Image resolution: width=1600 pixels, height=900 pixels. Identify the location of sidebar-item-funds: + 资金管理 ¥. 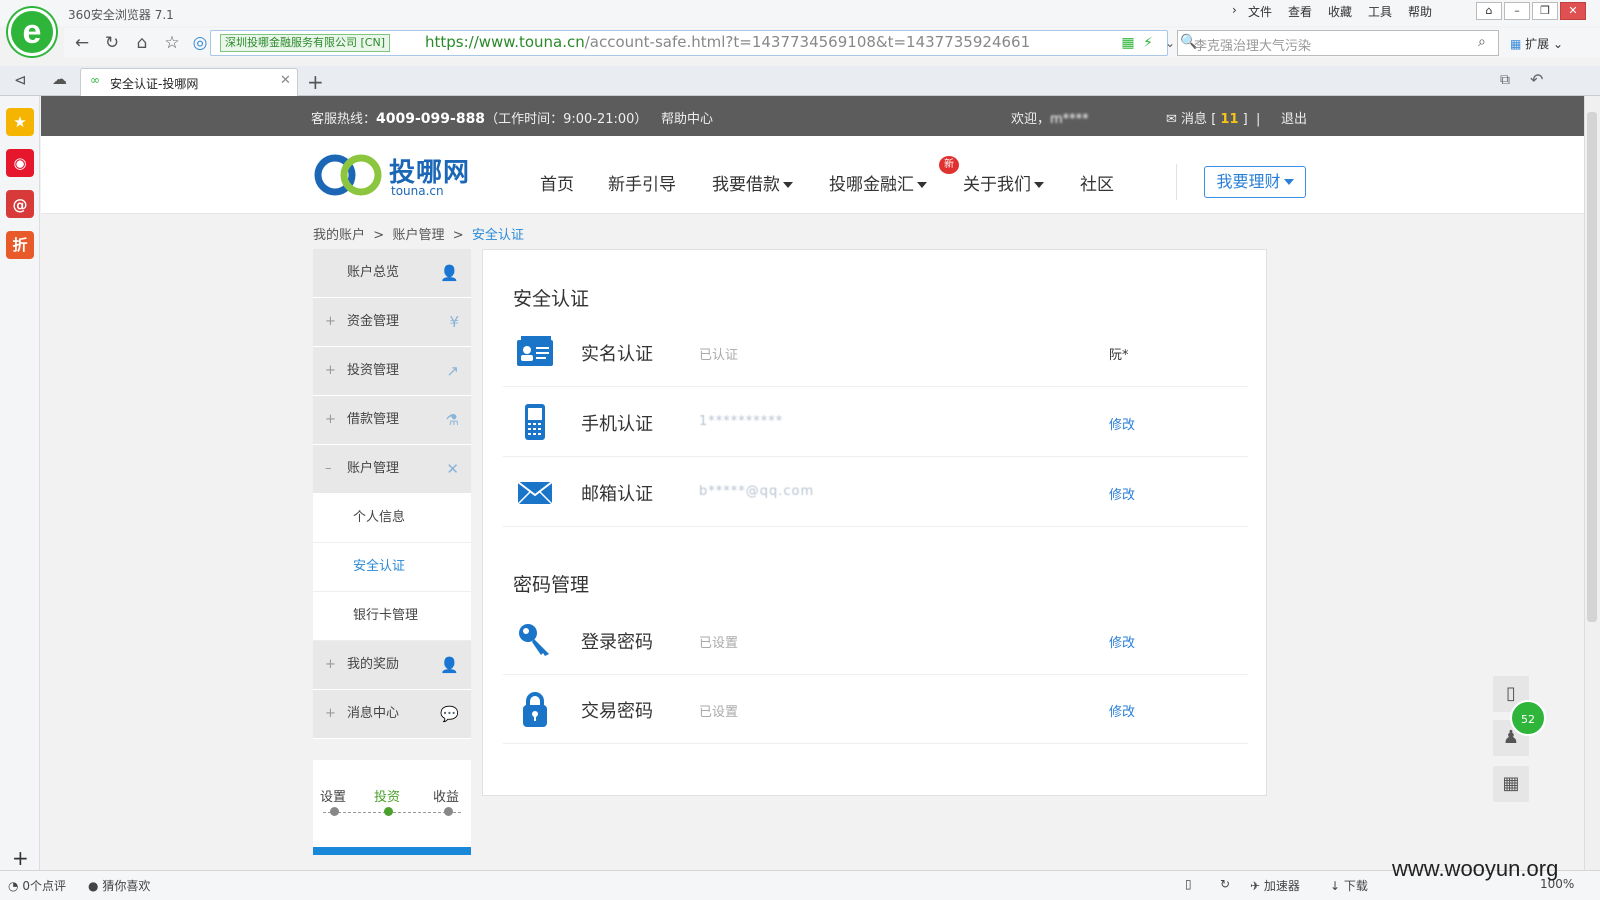
(392, 322).